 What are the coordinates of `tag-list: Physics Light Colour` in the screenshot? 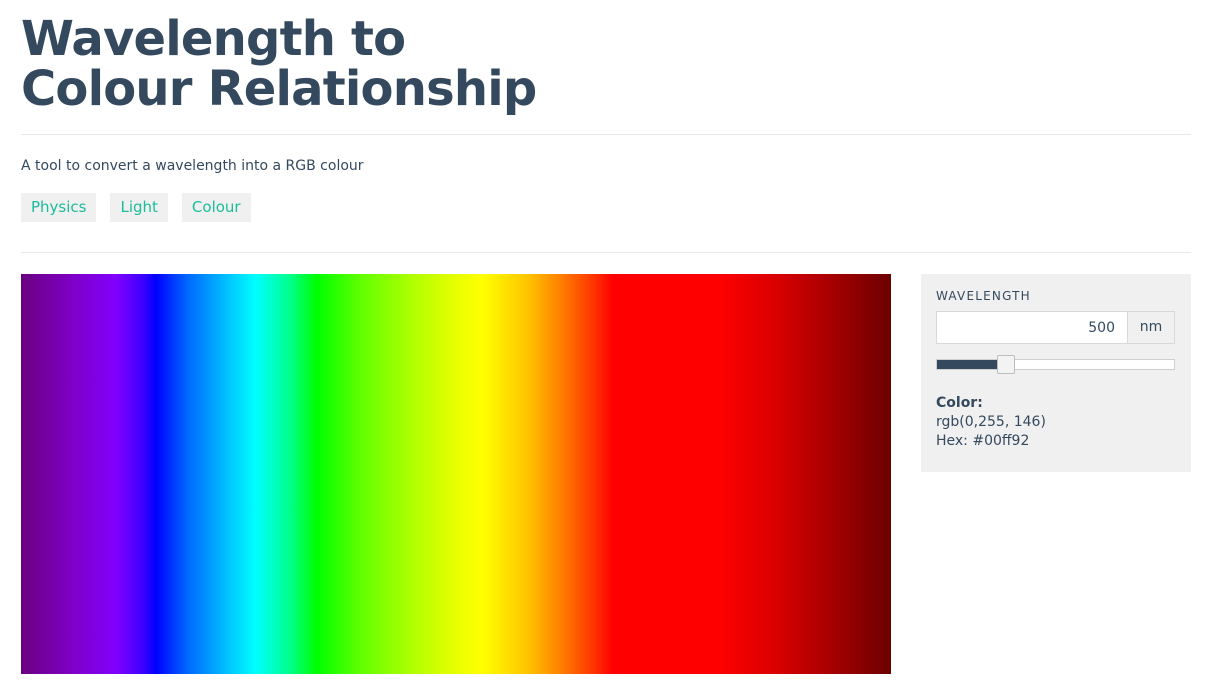 It's located at (136, 207).